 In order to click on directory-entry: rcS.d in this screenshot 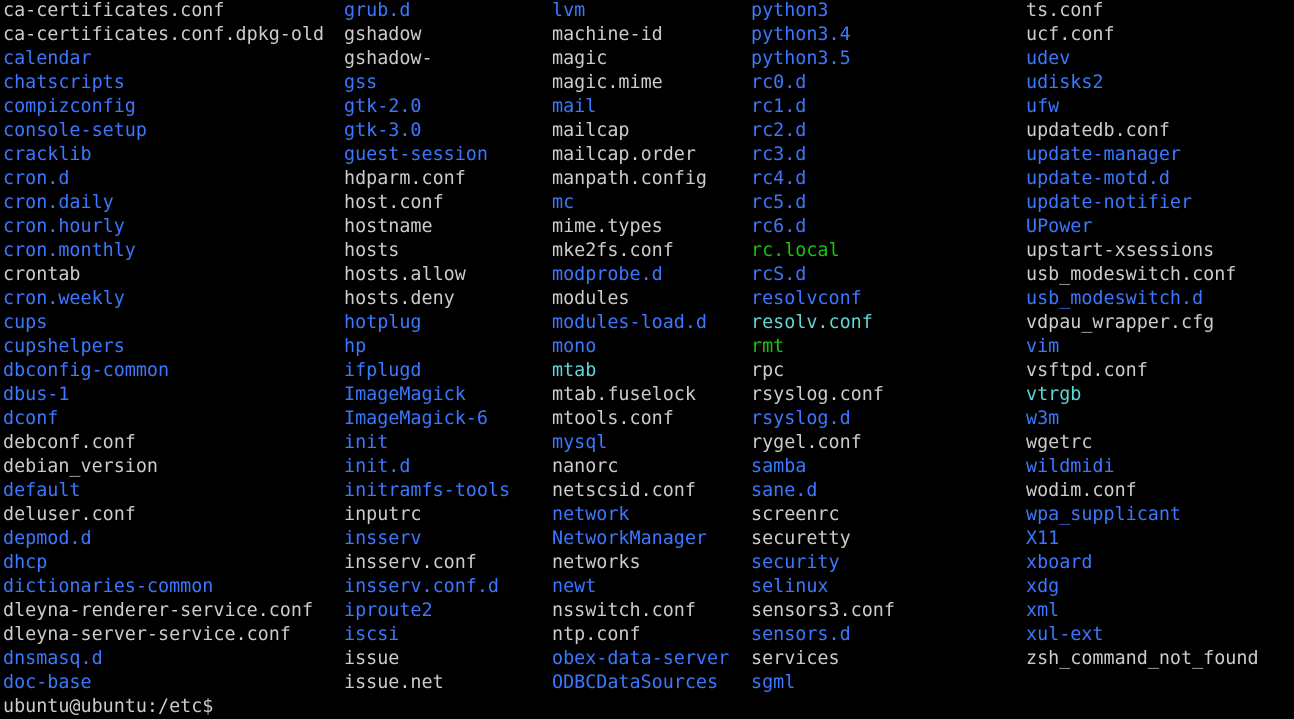, I will do `click(779, 274)`.